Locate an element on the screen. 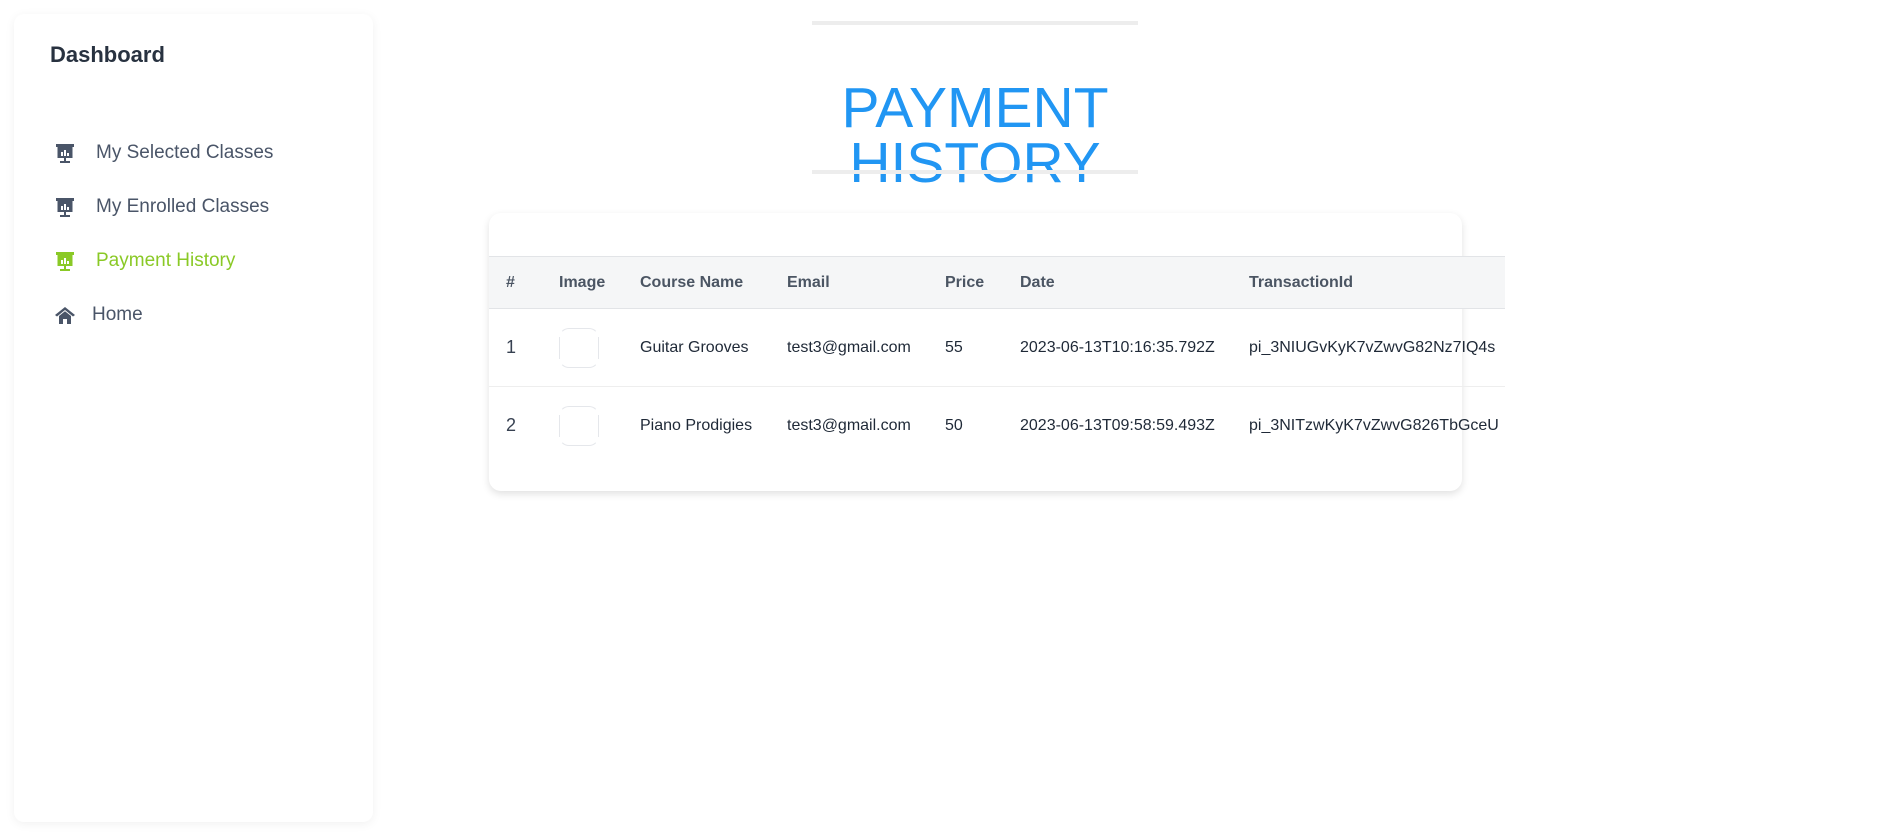 This screenshot has width=1888, height=834. column-header-email: Email is located at coordinates (808, 282).